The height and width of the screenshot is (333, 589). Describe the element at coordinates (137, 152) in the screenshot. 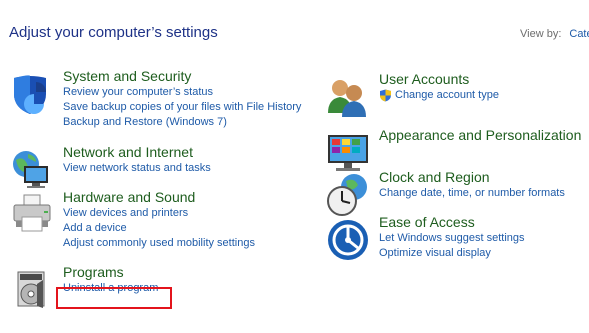

I see `category-title: Network and Internet` at that location.